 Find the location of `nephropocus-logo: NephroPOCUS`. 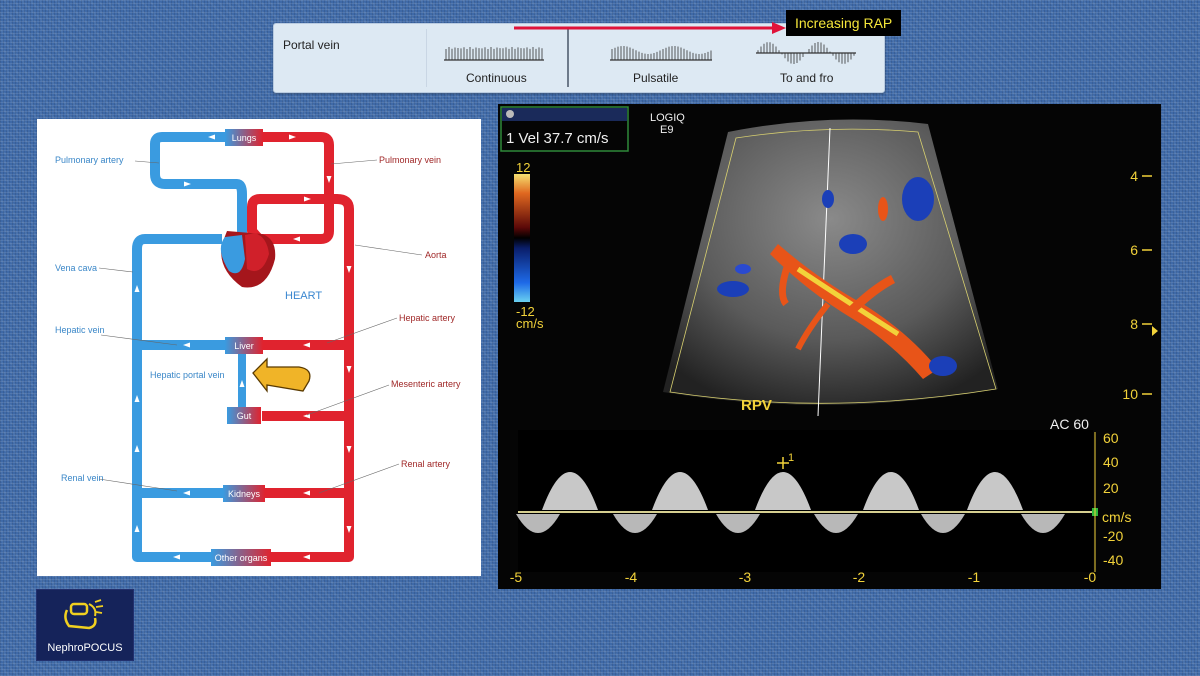

nephropocus-logo: NephroPOCUS is located at coordinates (85, 625).